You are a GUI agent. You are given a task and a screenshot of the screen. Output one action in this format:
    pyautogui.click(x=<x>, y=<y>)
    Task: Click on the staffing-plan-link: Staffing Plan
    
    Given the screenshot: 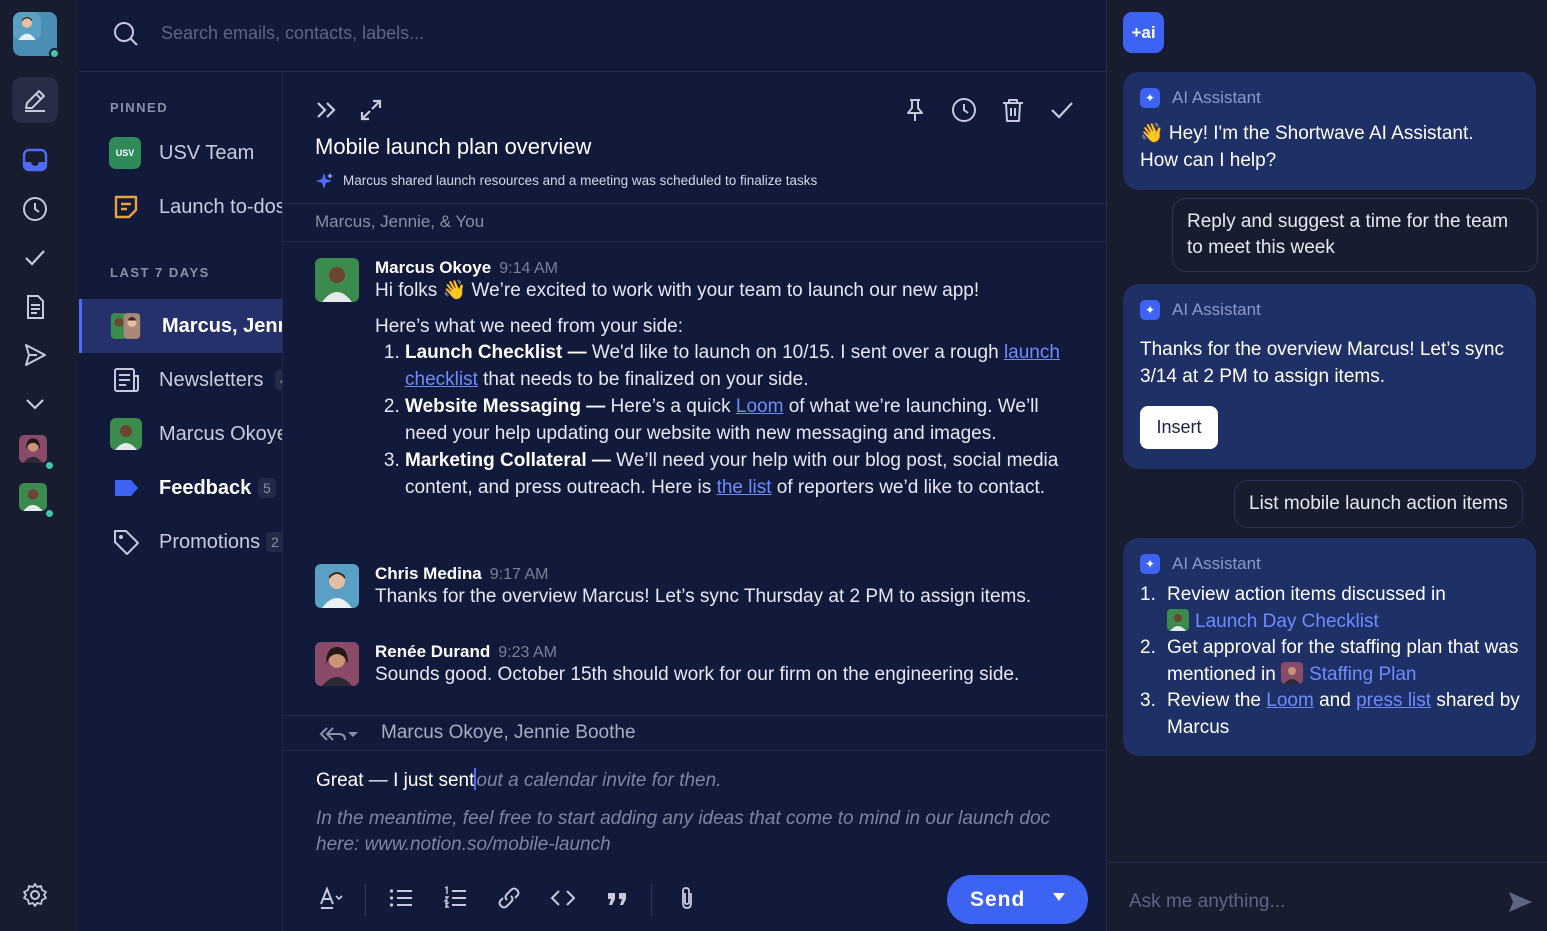 What is the action you would take?
    pyautogui.click(x=1362, y=674)
    